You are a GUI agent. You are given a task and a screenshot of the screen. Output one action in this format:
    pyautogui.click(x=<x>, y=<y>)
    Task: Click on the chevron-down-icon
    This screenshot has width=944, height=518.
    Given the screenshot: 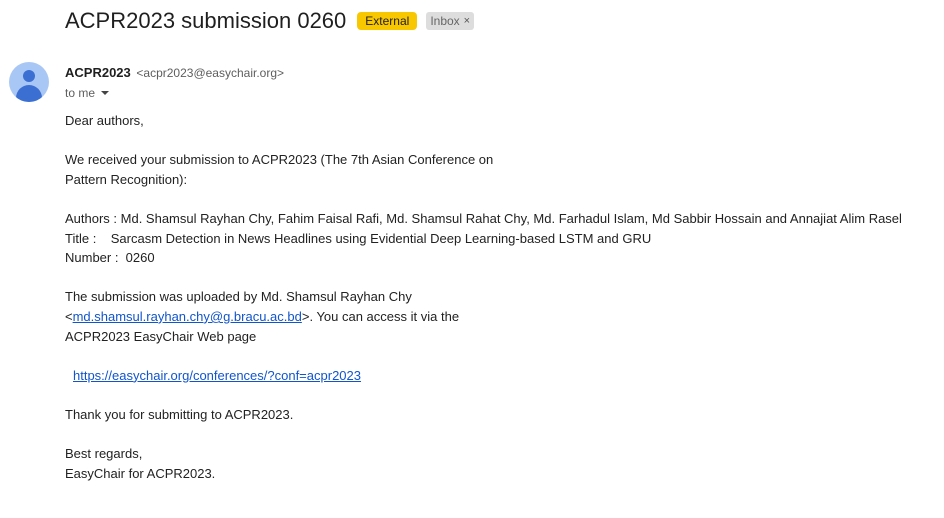 What is the action you would take?
    pyautogui.click(x=105, y=93)
    